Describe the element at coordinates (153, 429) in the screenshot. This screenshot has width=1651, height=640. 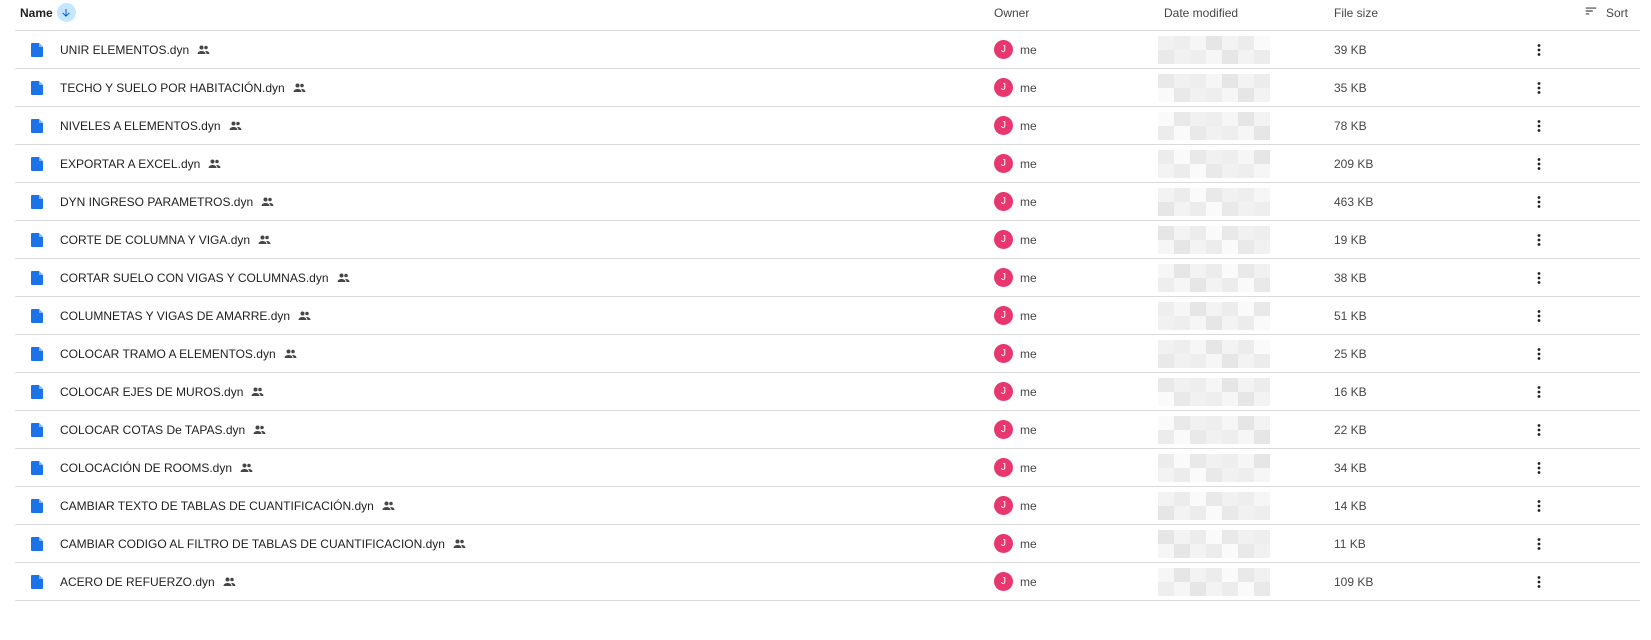
I see `file-name: COLOCAR COTAS De TAPAS.dyn` at that location.